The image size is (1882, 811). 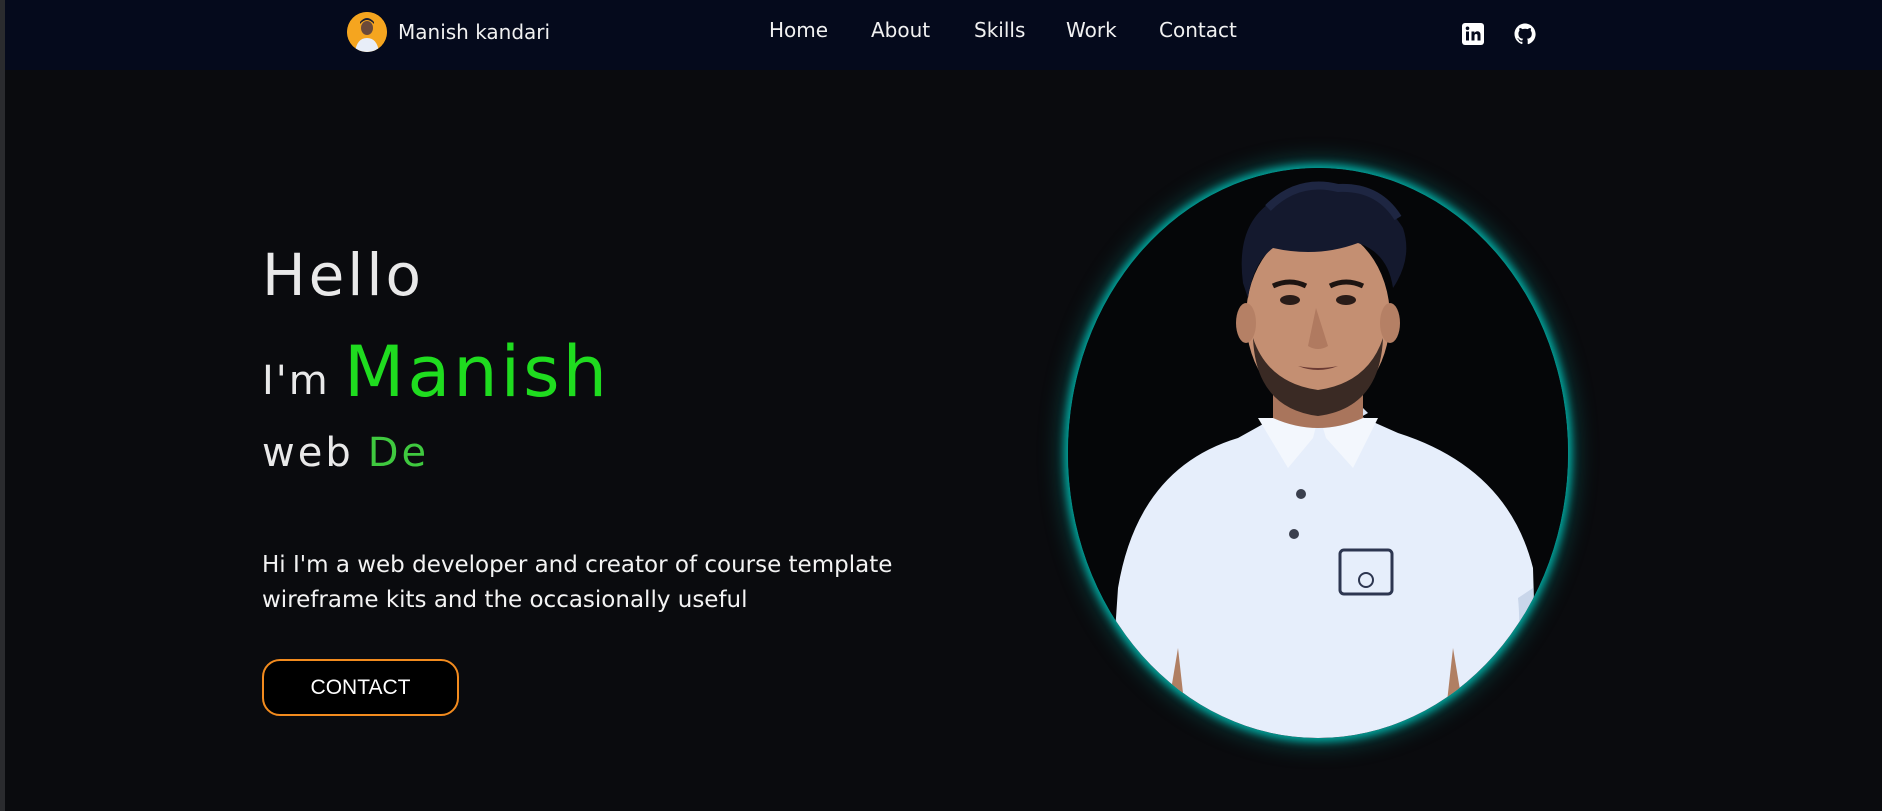 What do you see at coordinates (296, 381) in the screenshot?
I see `intro-prefix: I'm` at bounding box center [296, 381].